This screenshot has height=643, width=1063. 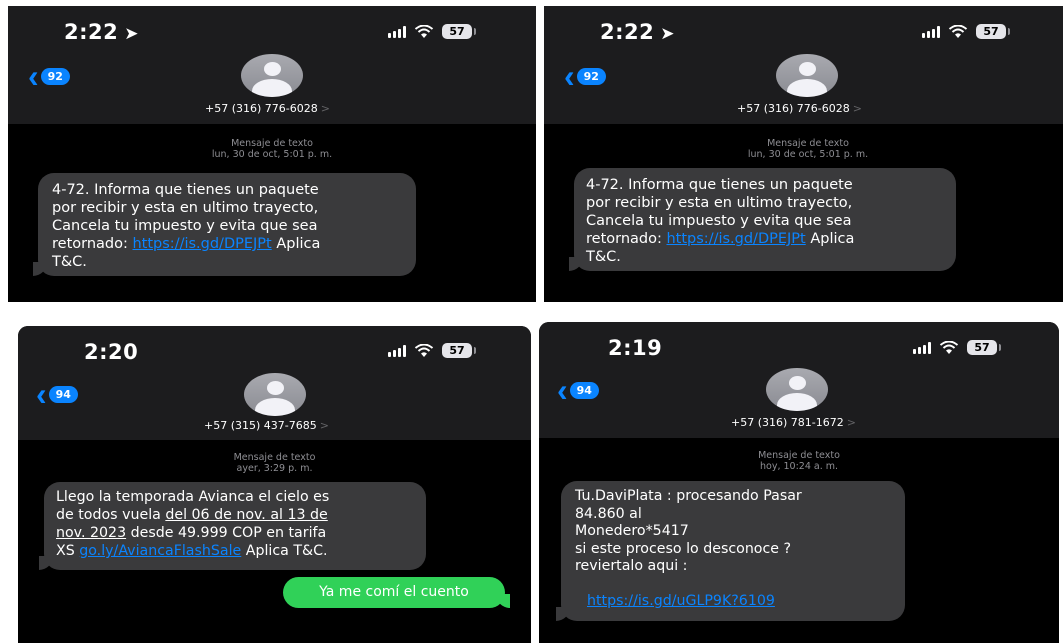 I want to click on contact-number: +57 (315) 437-7685 >, so click(x=266, y=425).